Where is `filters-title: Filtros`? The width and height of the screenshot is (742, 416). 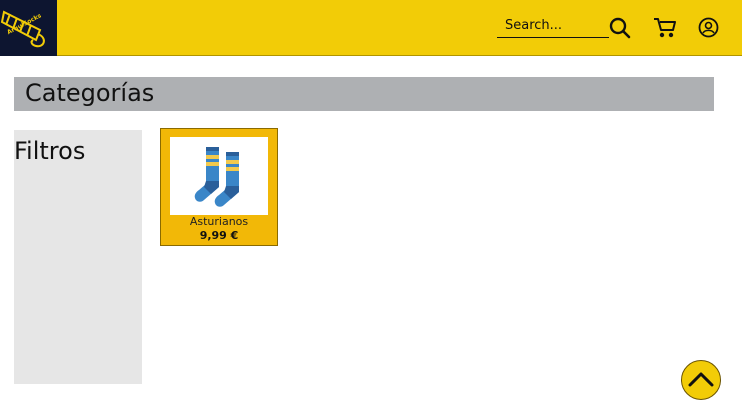 filters-title: Filtros is located at coordinates (50, 151).